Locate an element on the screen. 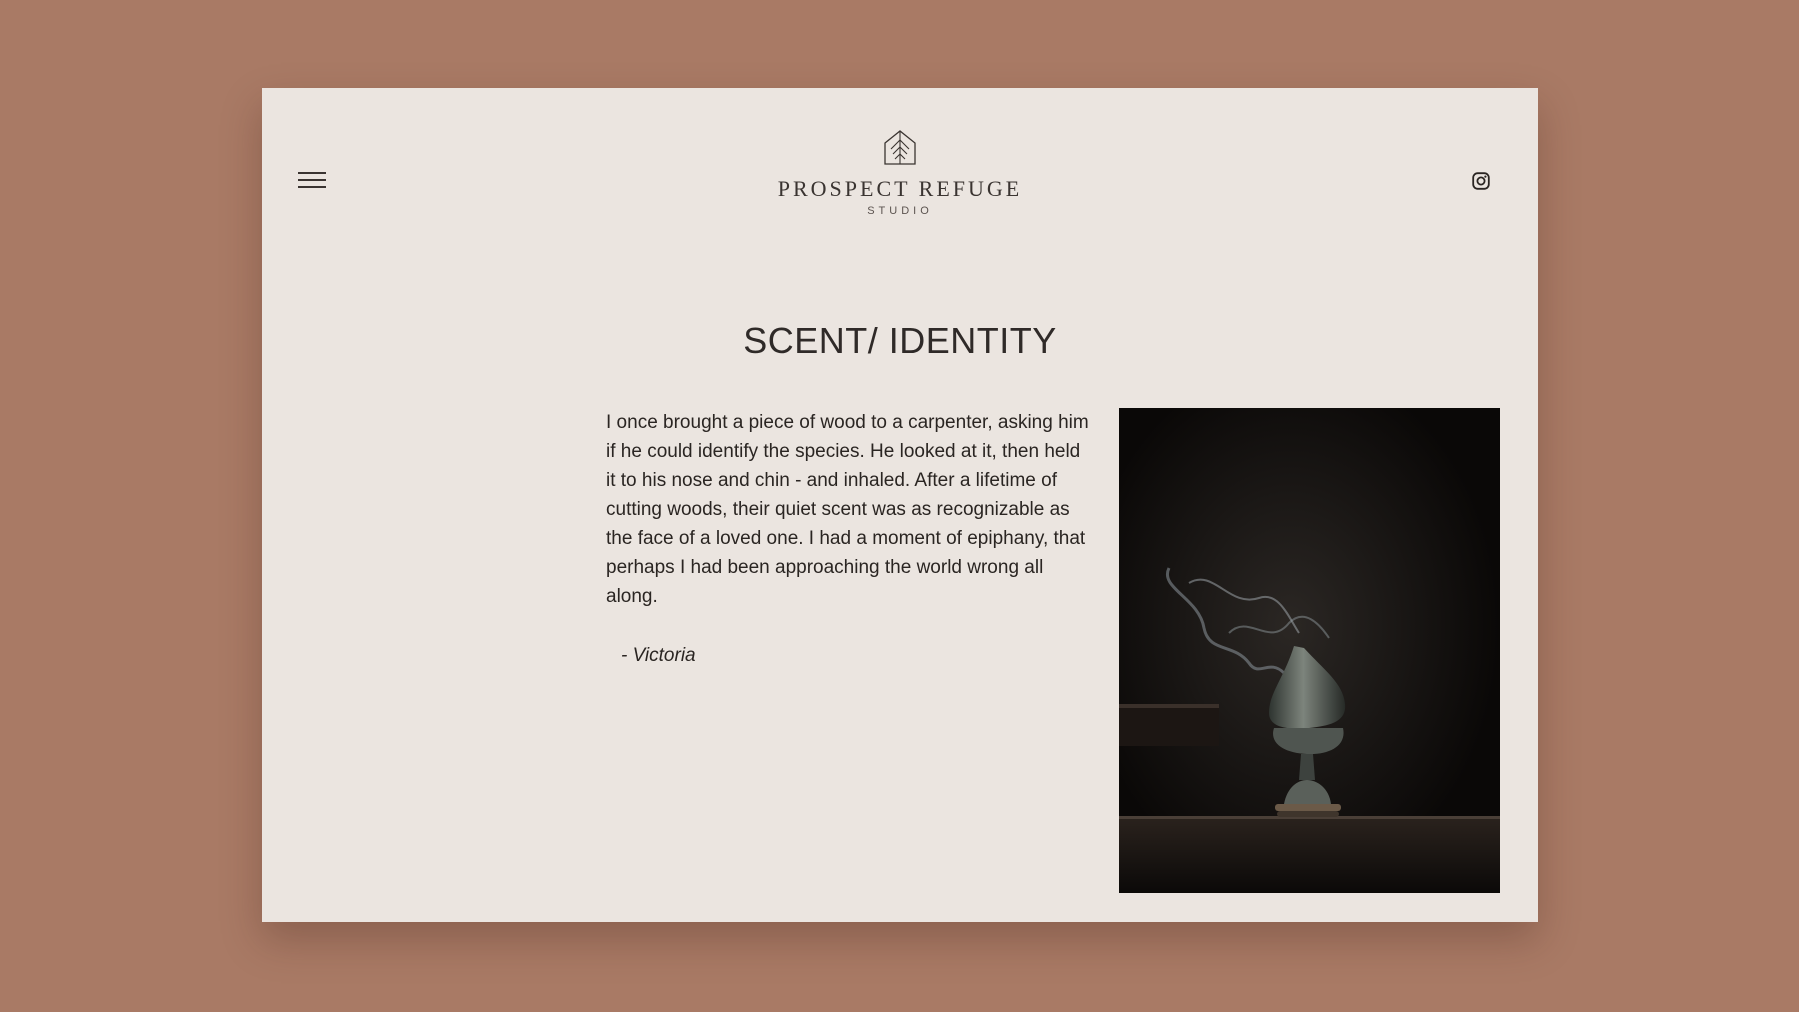 This screenshot has width=1799, height=1012. hamburger-menu-icon is located at coordinates (312, 180).